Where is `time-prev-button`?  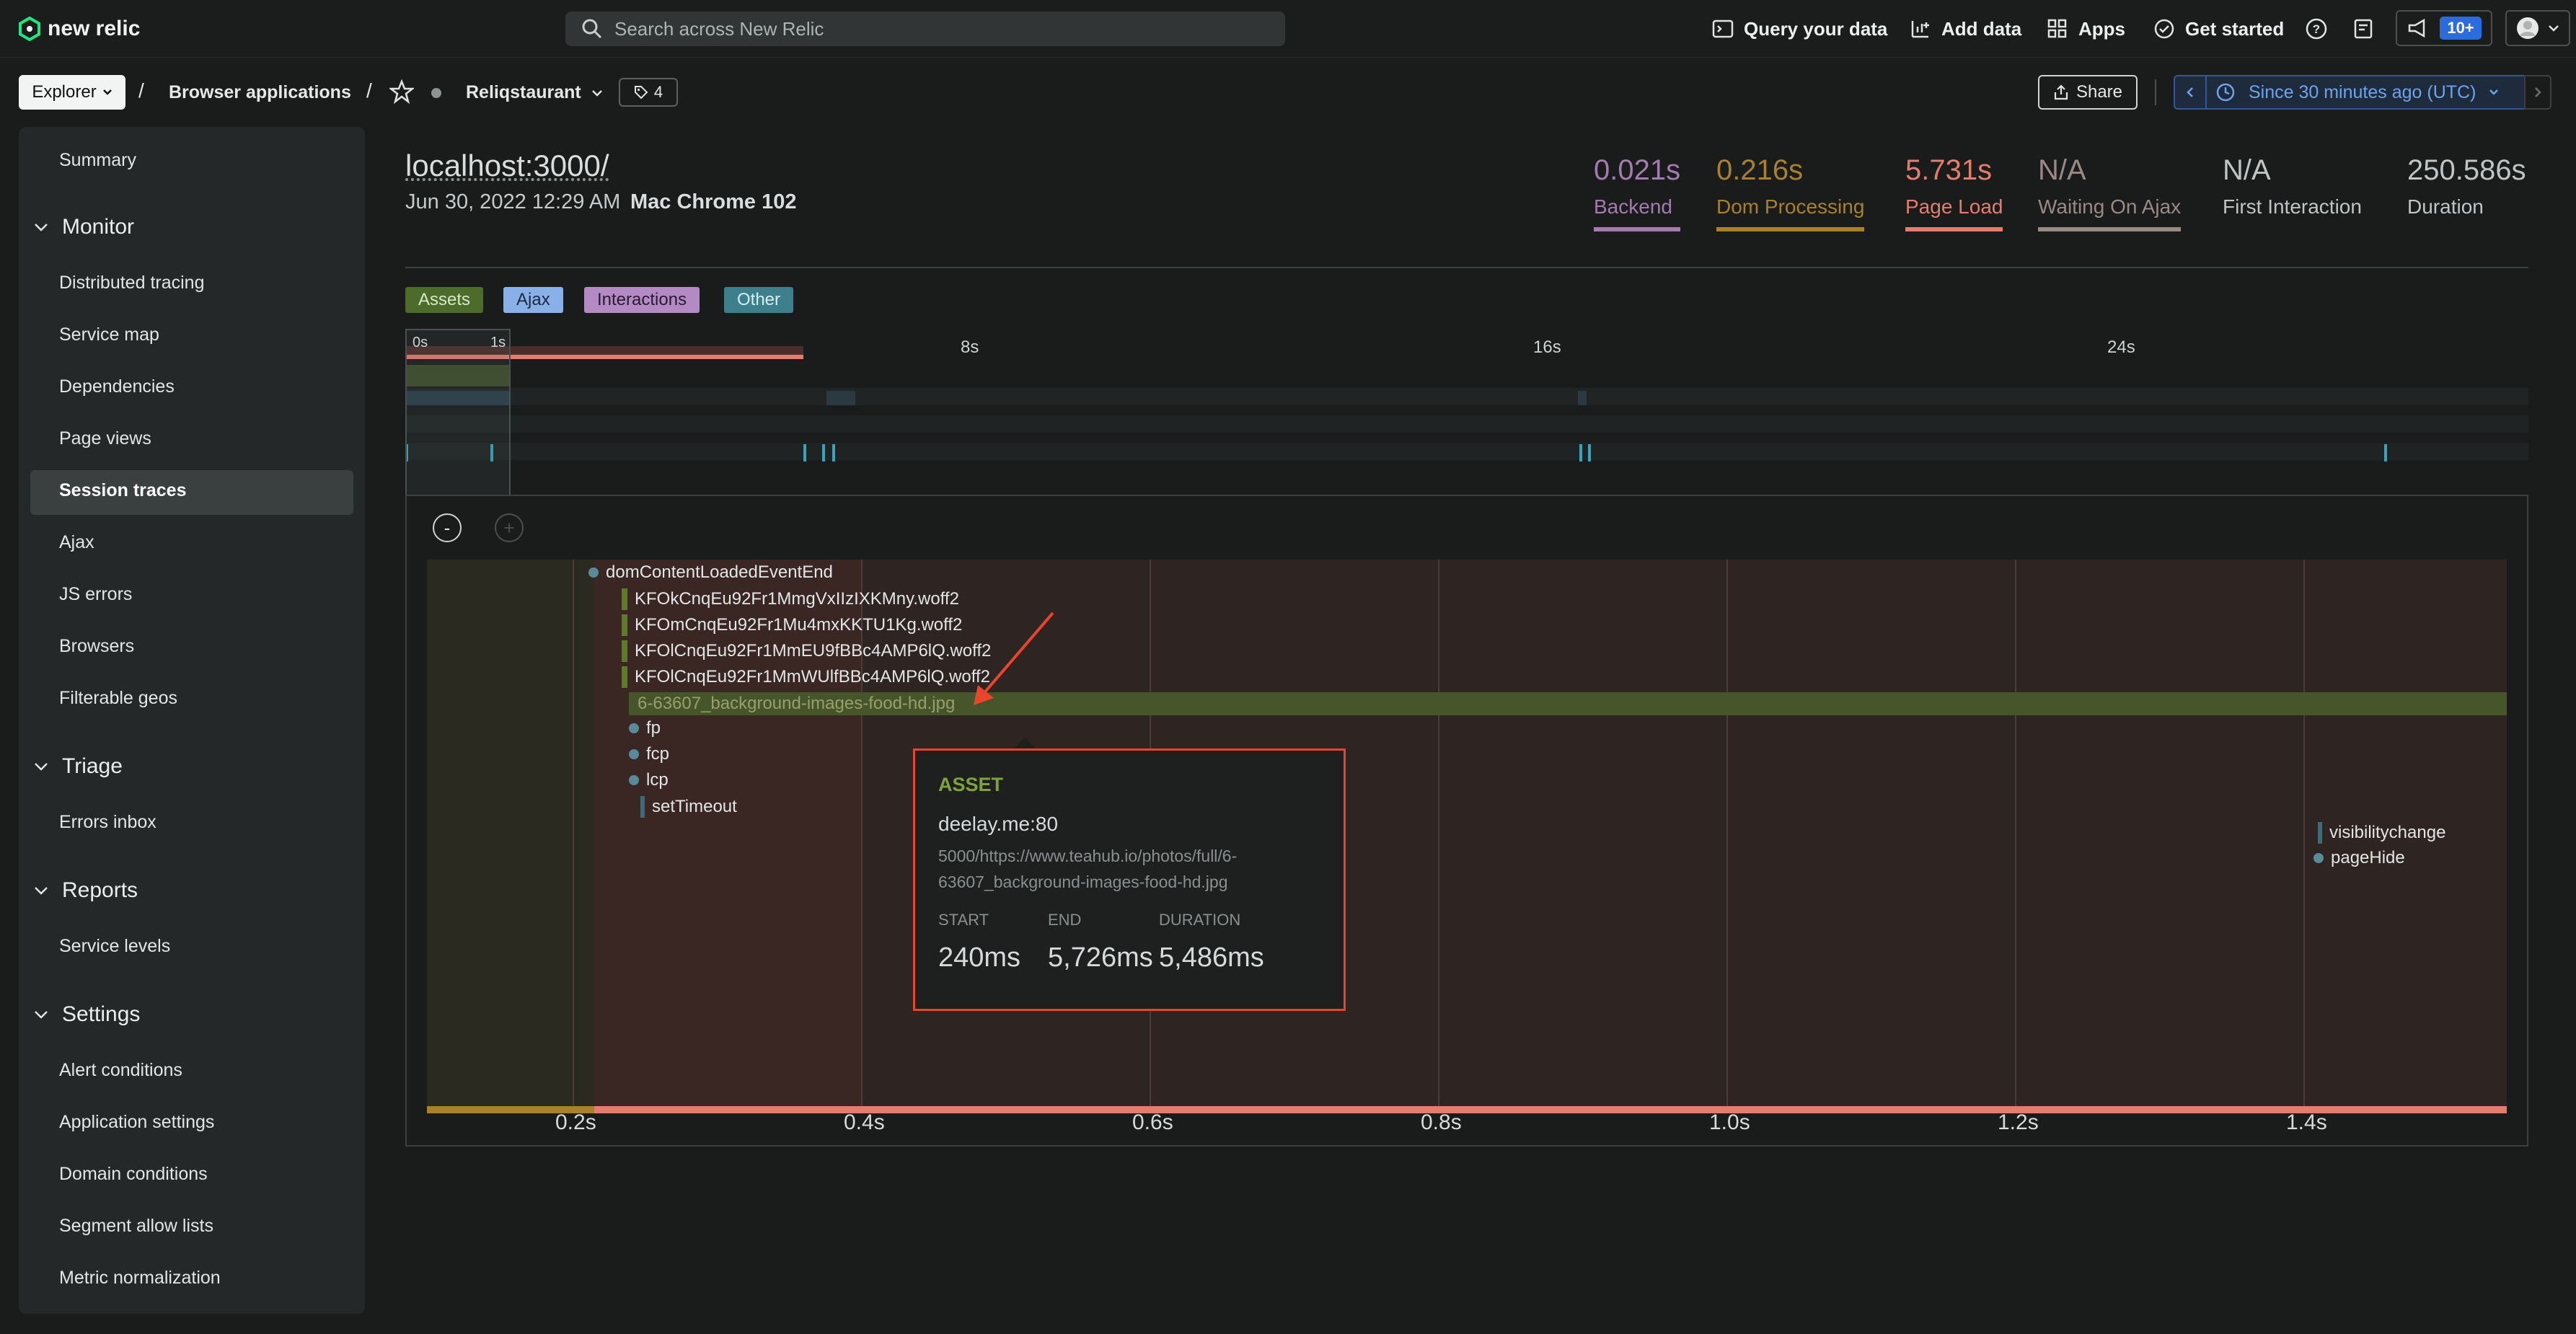 time-prev-button is located at coordinates (2191, 92).